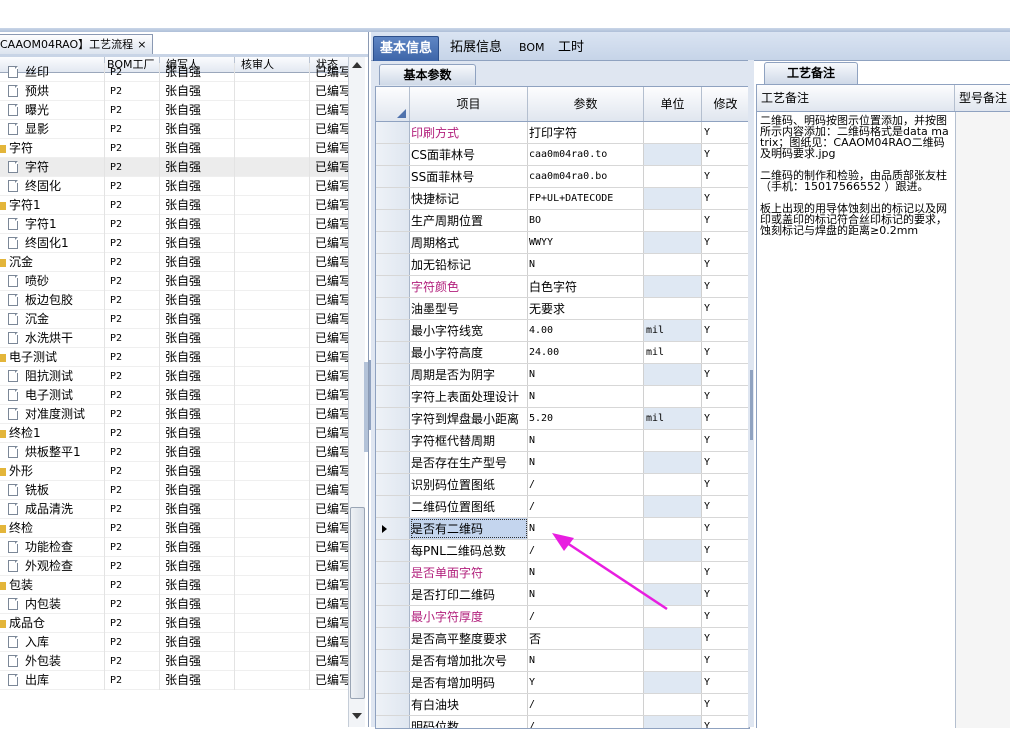 This screenshot has height=729, width=1010. I want to click on tree-node-name: 丝印, so click(52, 72).